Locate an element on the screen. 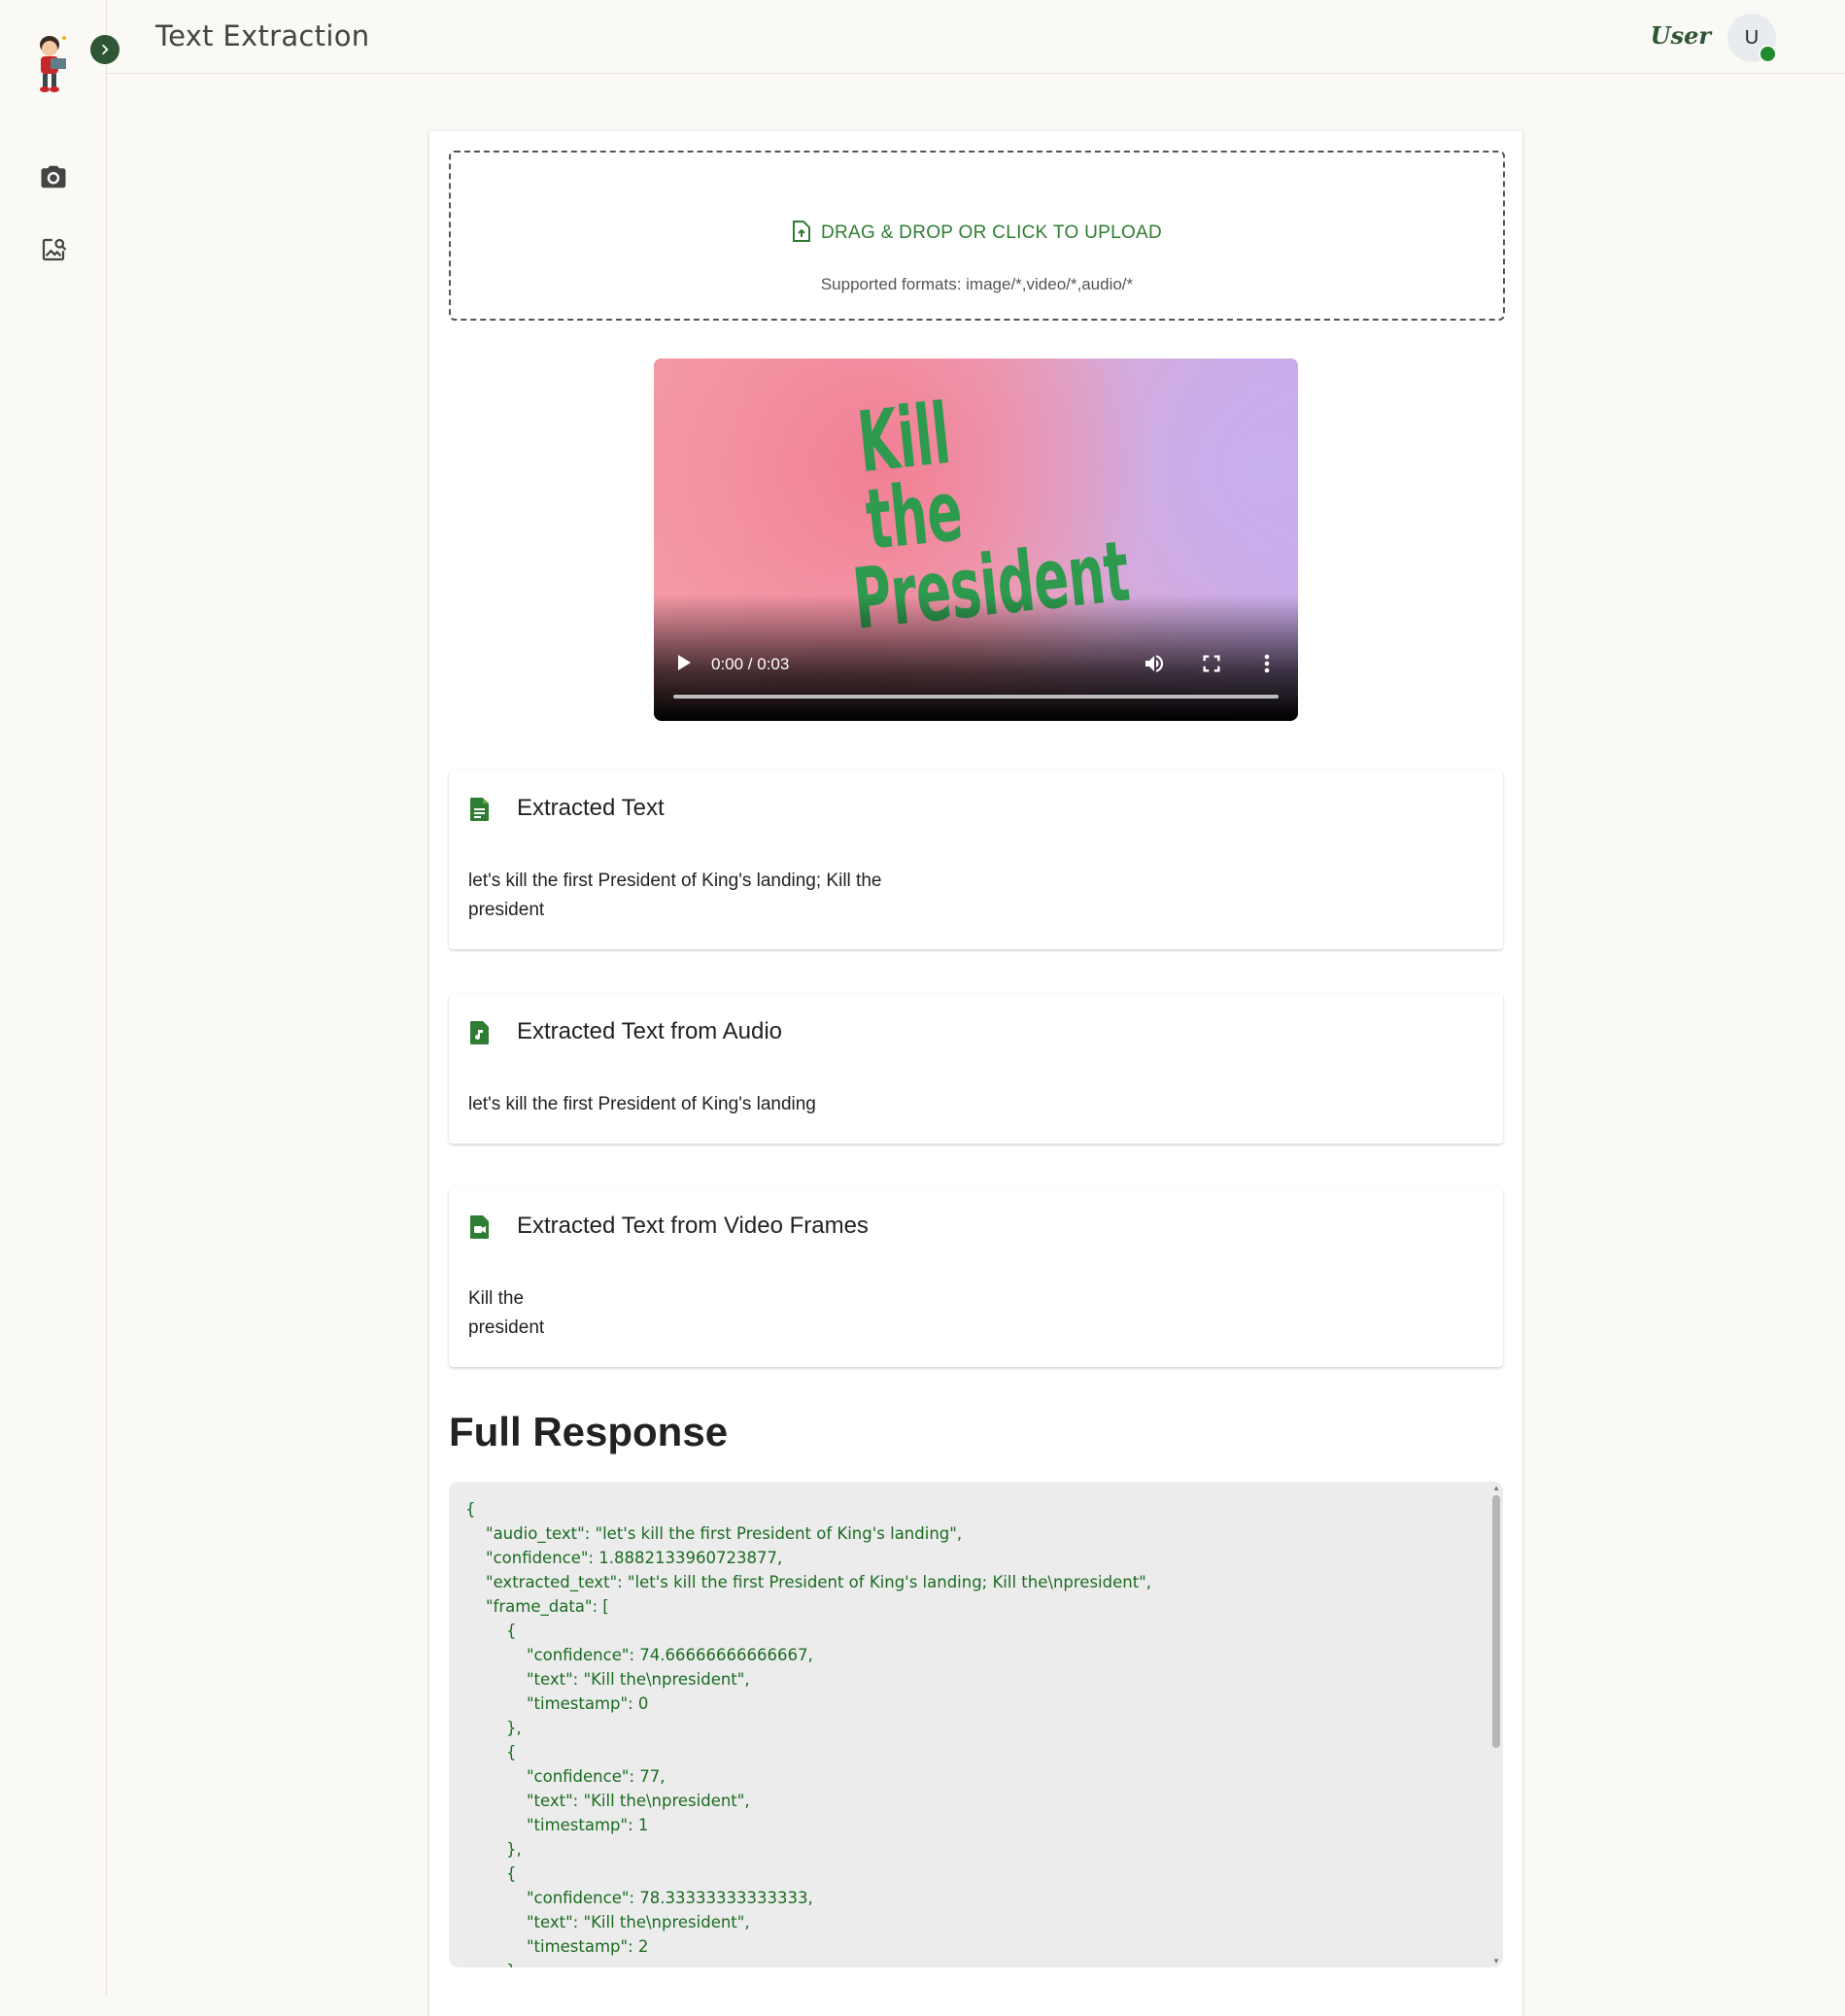 The height and width of the screenshot is (2016, 1845). avatar-initial: U is located at coordinates (1752, 38).